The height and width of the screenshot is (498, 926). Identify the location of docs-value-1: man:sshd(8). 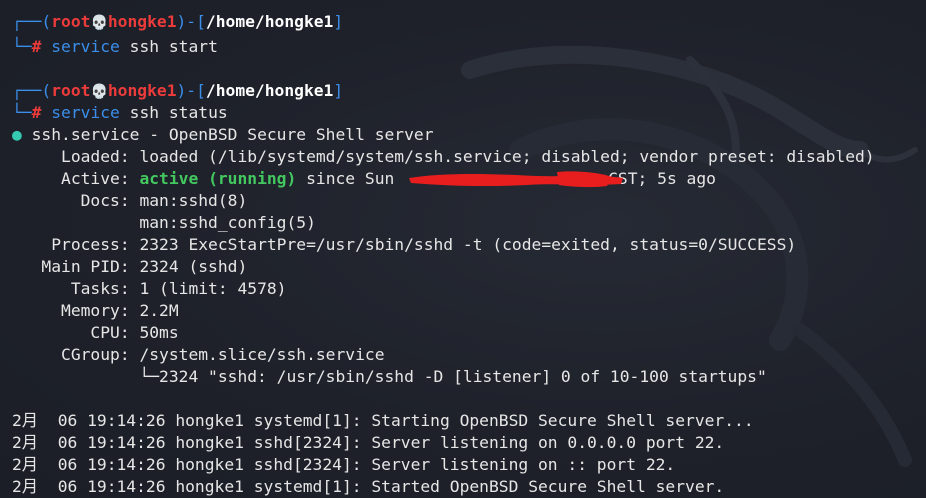
(188, 200).